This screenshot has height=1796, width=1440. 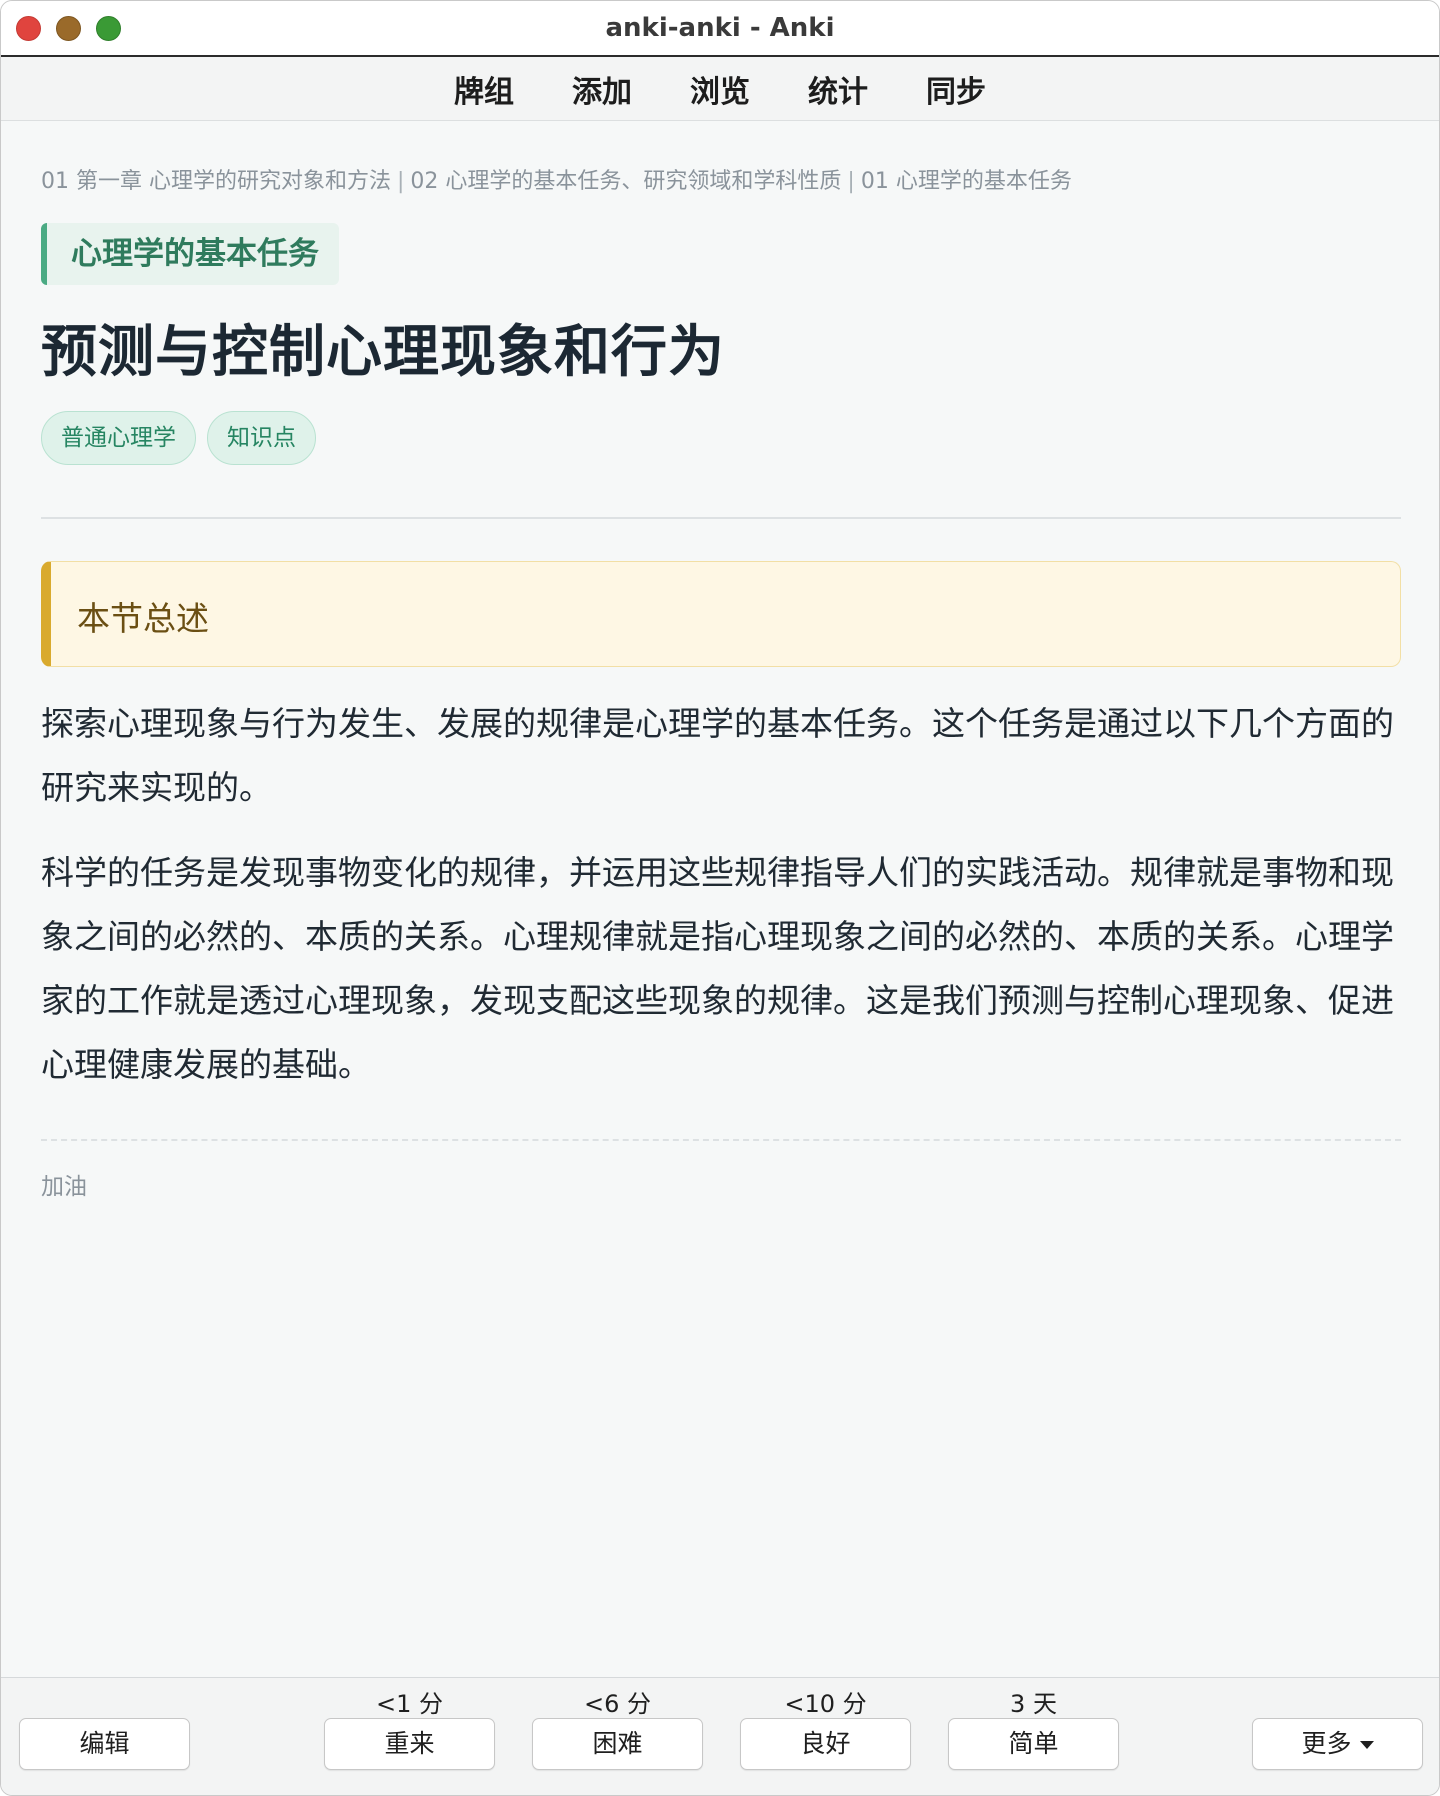 I want to click on title-bar: anki-anki - Anki, so click(x=720, y=29).